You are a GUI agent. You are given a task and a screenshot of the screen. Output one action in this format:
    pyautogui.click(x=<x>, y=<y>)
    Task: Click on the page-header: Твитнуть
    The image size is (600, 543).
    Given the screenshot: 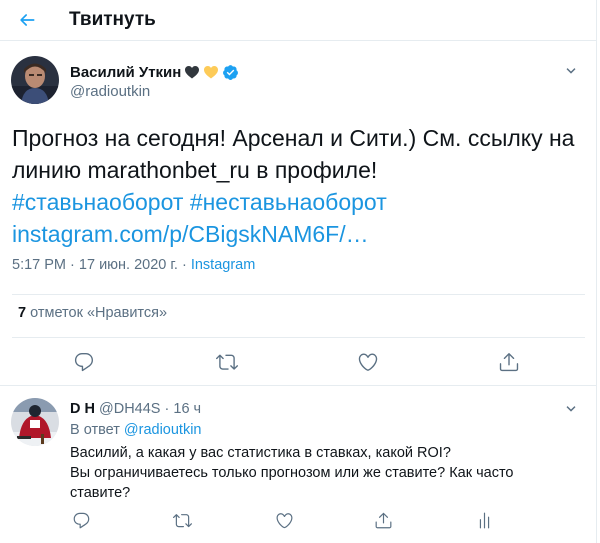 What is the action you would take?
    pyautogui.click(x=298, y=20)
    